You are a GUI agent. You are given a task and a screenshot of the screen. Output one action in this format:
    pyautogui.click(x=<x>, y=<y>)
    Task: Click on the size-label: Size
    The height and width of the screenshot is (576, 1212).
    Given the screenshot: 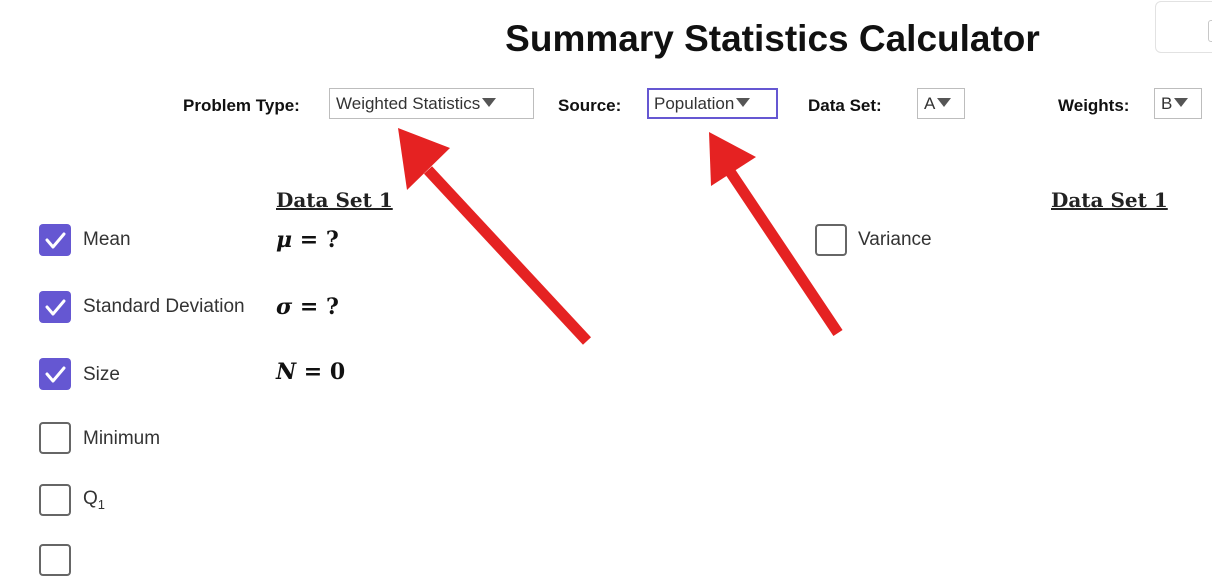 What is the action you would take?
    pyautogui.click(x=101, y=374)
    